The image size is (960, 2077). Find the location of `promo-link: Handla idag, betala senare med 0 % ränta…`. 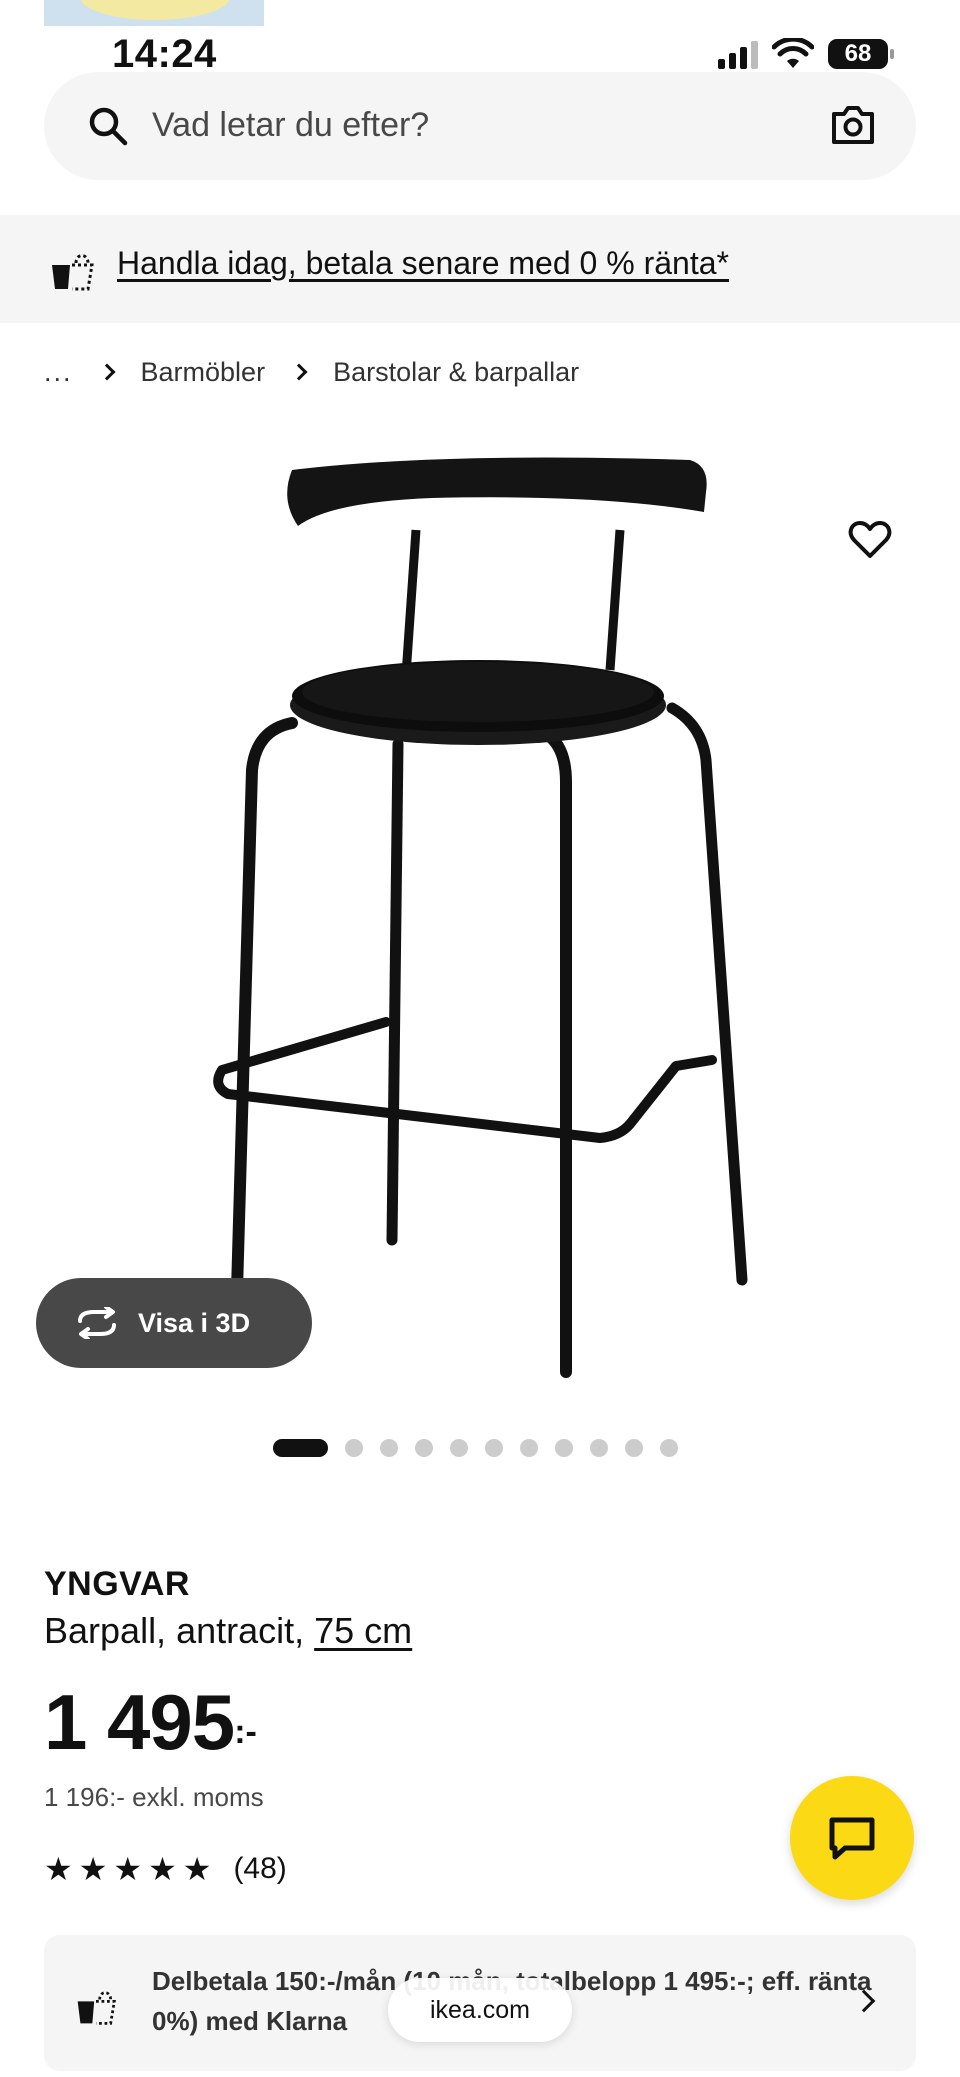

promo-link: Handla idag, betala senare med 0 % ränta… is located at coordinates (423, 263).